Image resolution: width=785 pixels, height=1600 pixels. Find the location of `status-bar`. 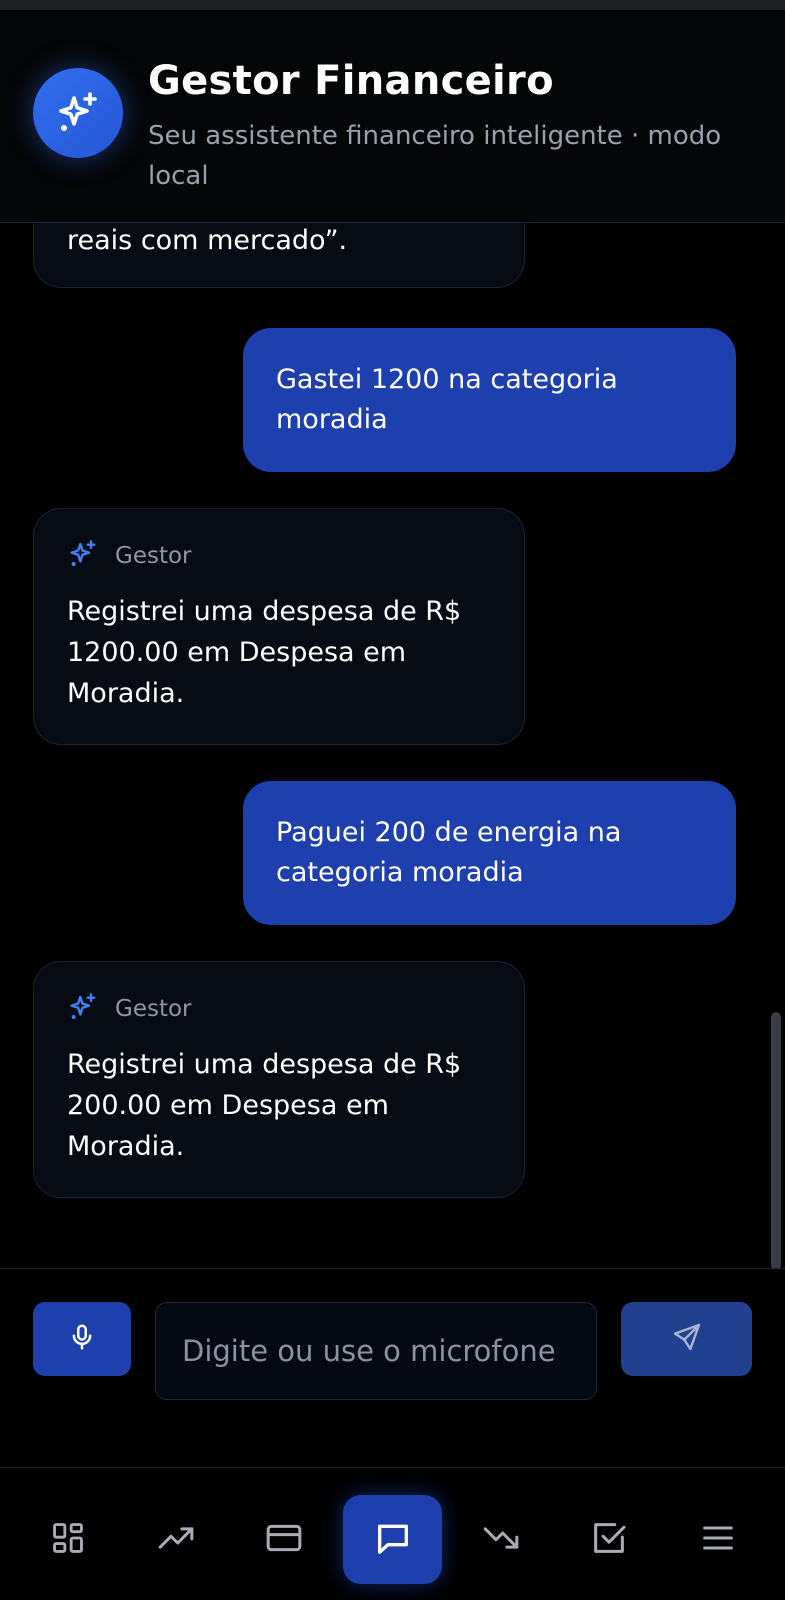

status-bar is located at coordinates (392, 5).